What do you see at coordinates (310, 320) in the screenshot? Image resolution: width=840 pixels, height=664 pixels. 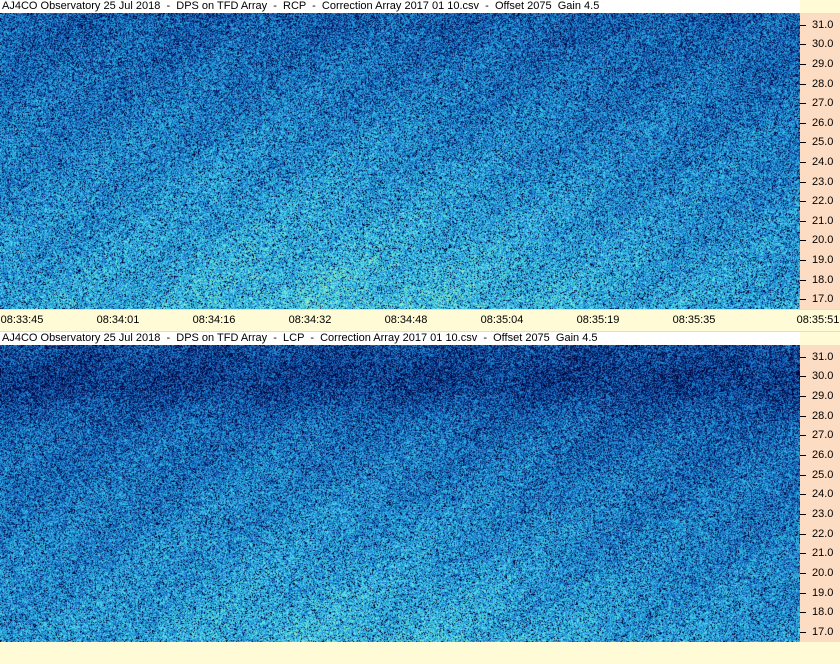 I see `x-tick-label: 08:34:32` at bounding box center [310, 320].